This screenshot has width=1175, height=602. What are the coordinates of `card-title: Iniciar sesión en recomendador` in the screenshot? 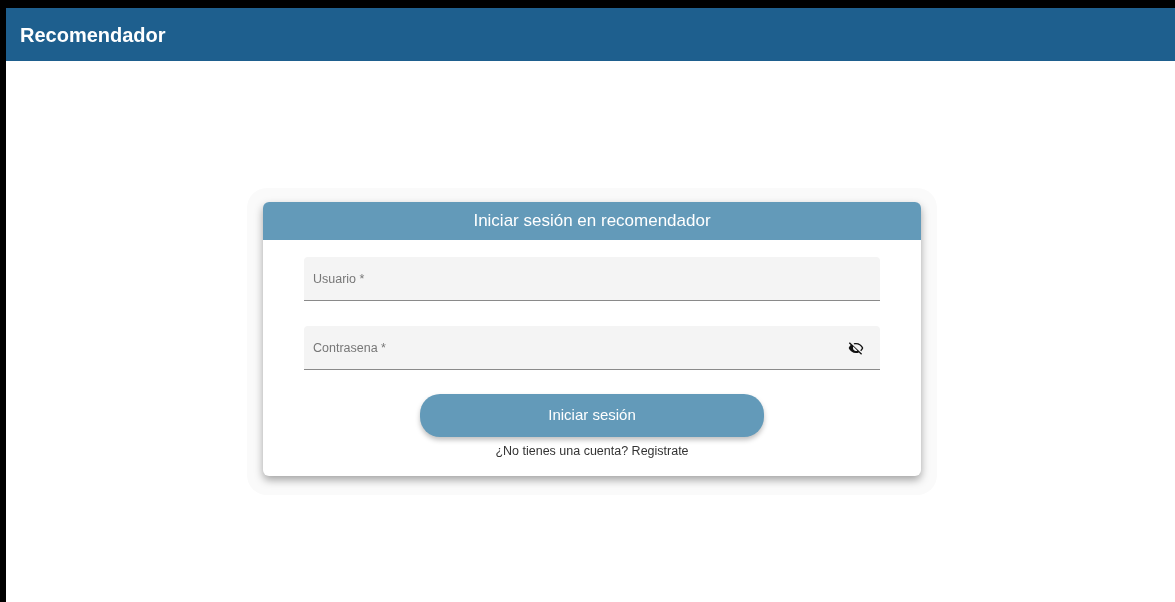 It's located at (592, 221).